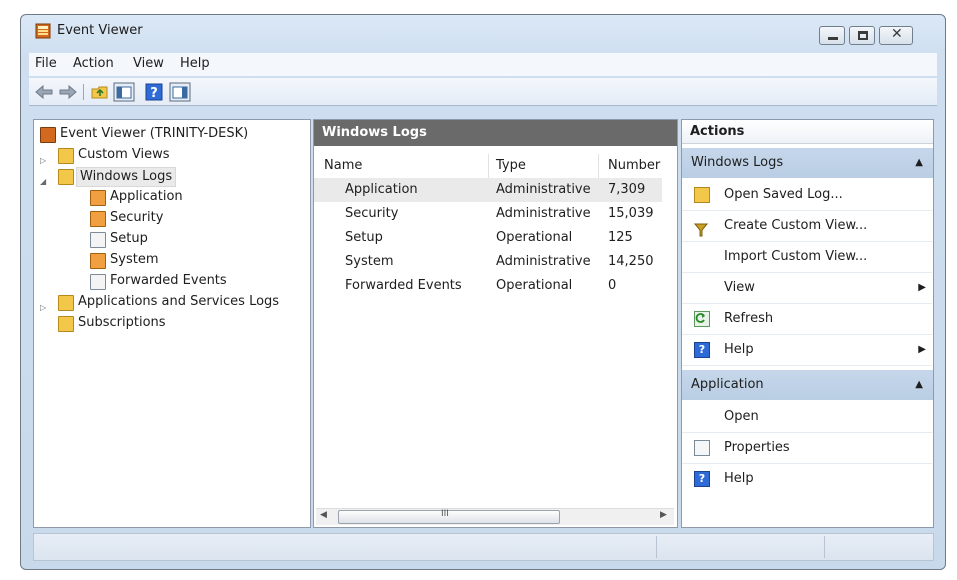 The height and width of the screenshot is (580, 957). I want to click on menu-bar: File Action View Help, so click(483, 64).